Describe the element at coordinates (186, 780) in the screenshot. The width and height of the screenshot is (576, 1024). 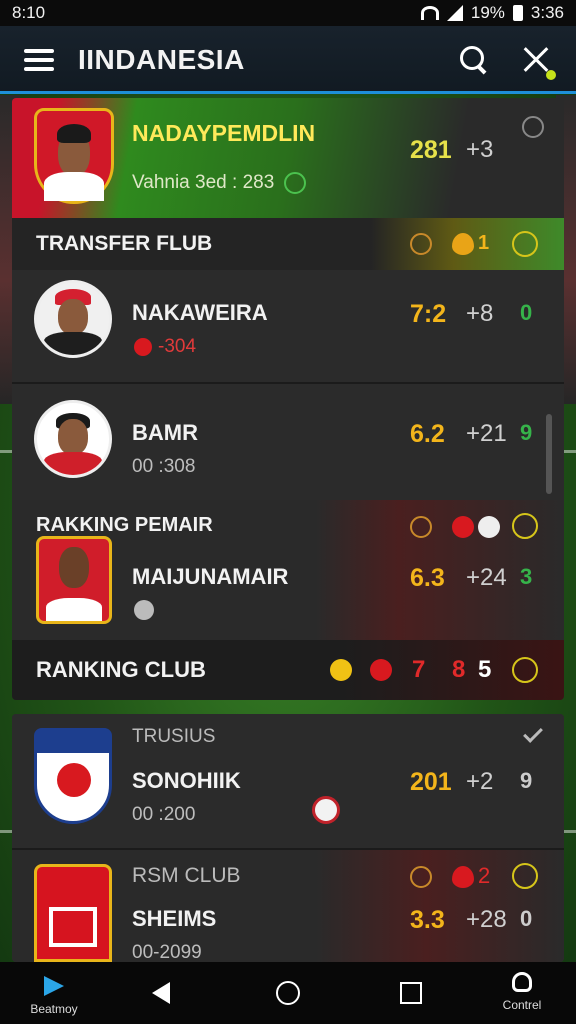
I see `club-name: SONOHIIK` at that location.